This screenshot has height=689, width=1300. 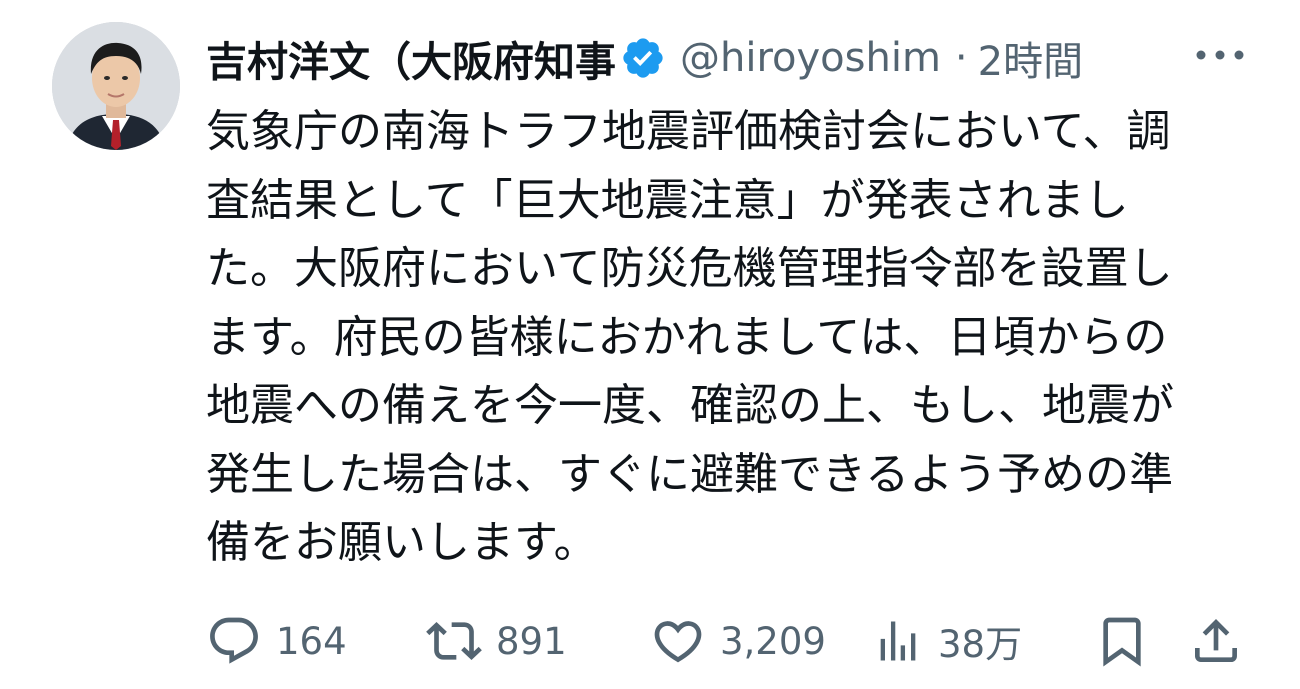 I want to click on views-button: 38万, so click(x=947, y=641).